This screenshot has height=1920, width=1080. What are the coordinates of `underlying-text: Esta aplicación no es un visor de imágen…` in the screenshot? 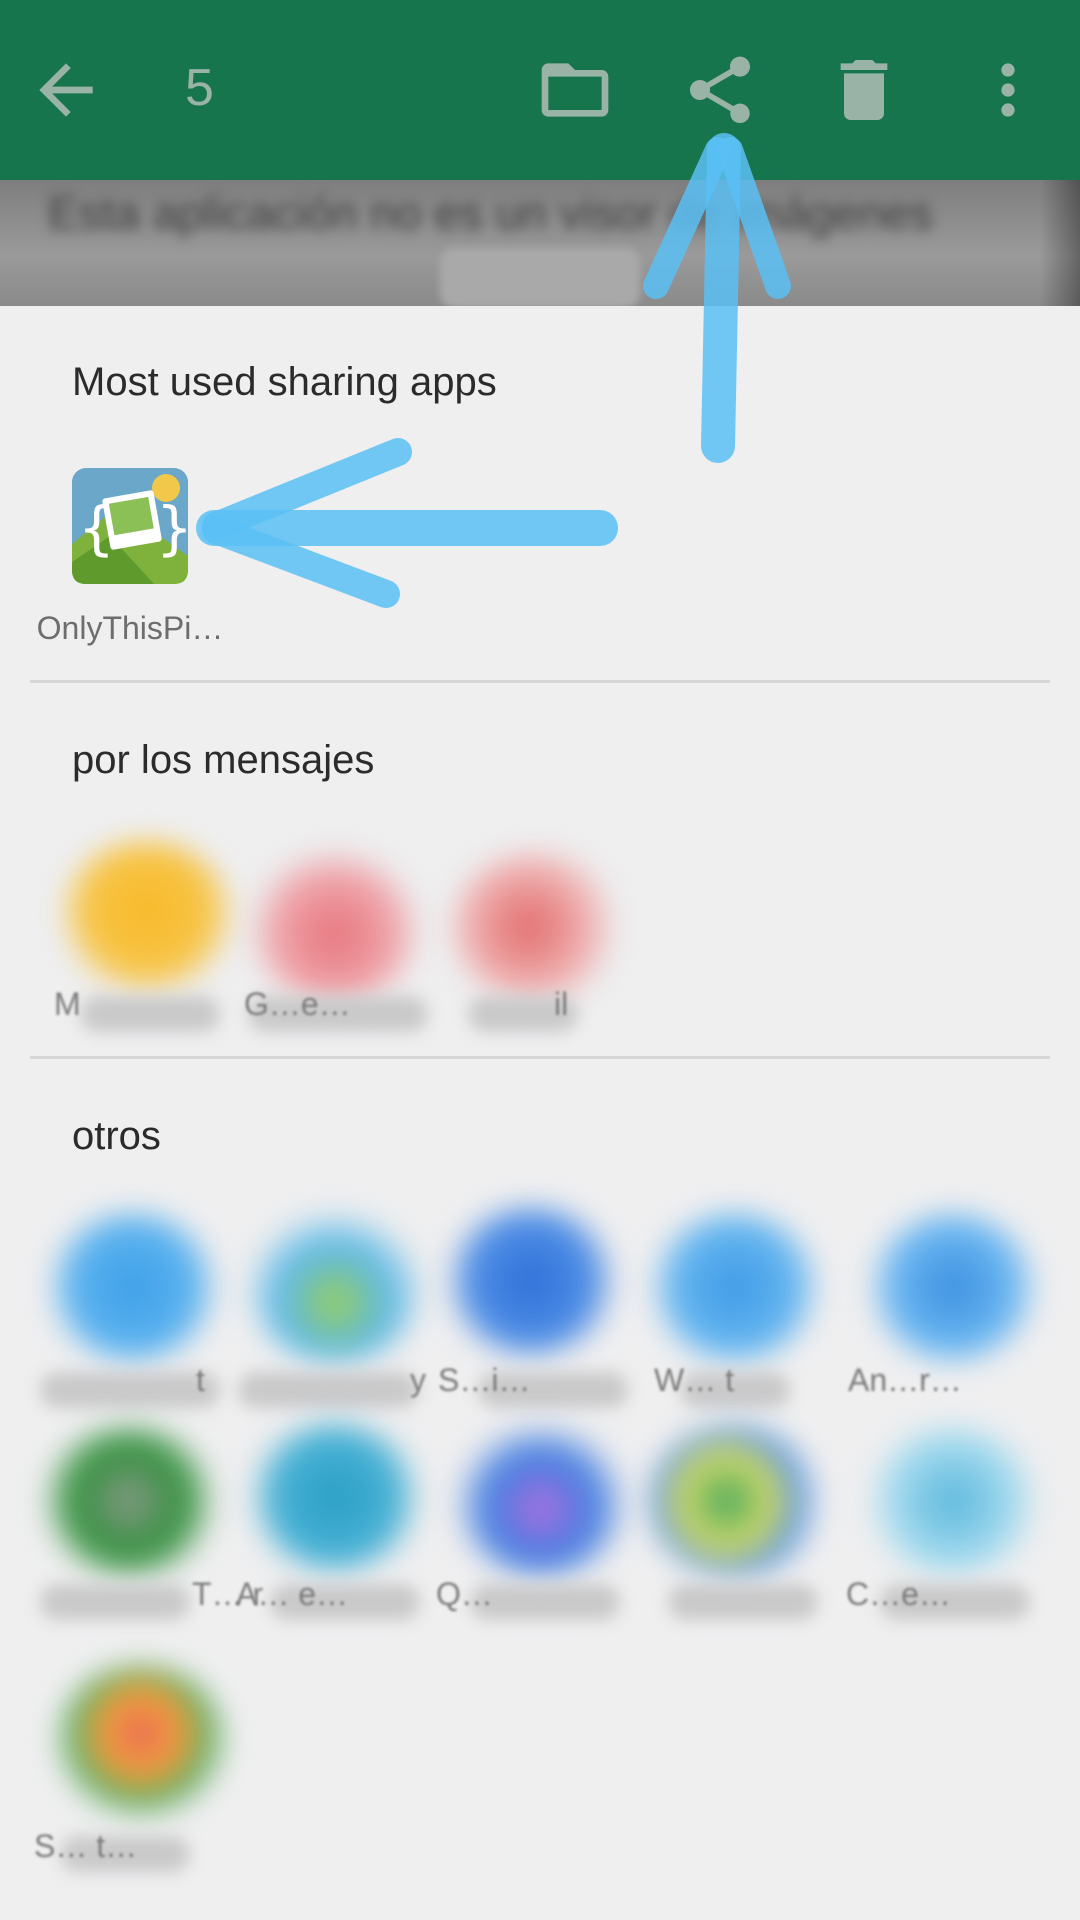 It's located at (490, 213).